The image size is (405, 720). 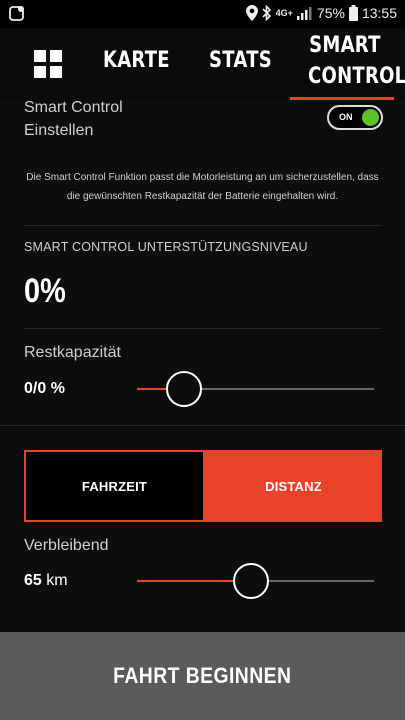 I want to click on remaining-slider, so click(x=255, y=581).